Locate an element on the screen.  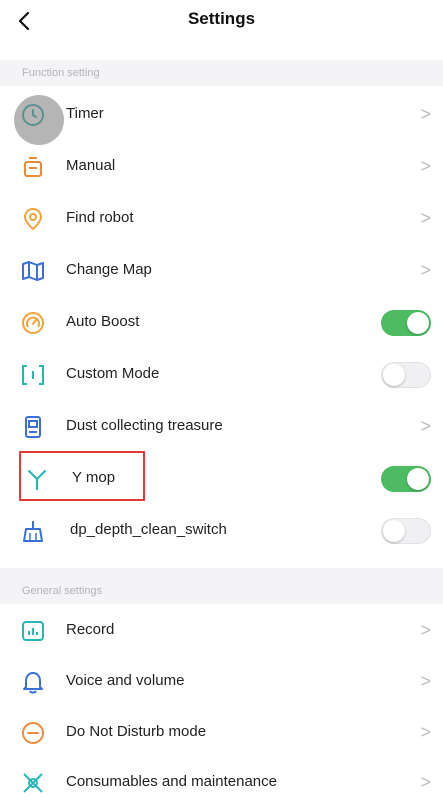
header-bar: Settings is located at coordinates (221, 22).